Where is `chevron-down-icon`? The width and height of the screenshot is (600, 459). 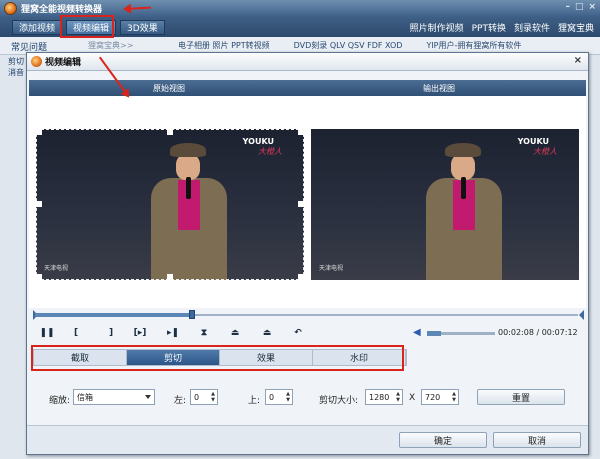
chevron-down-icon is located at coordinates (148, 397).